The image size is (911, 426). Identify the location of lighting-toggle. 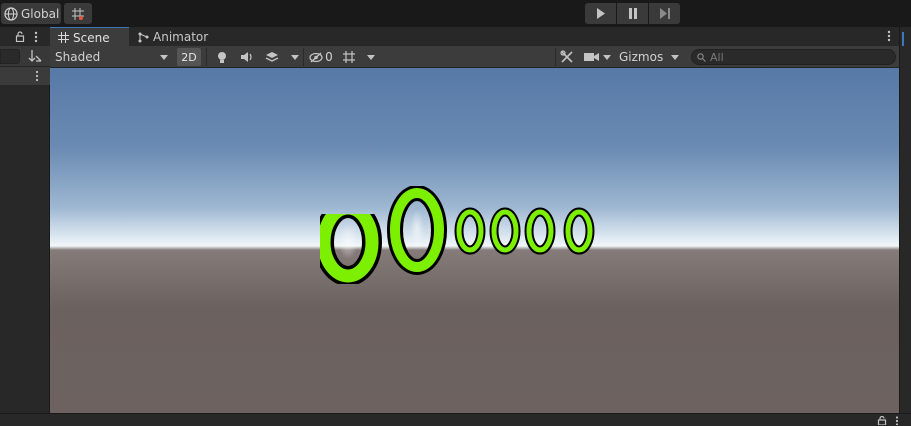
(222, 57).